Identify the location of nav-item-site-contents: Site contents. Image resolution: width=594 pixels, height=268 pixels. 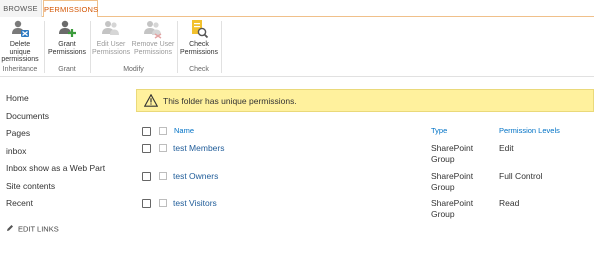
(66, 187).